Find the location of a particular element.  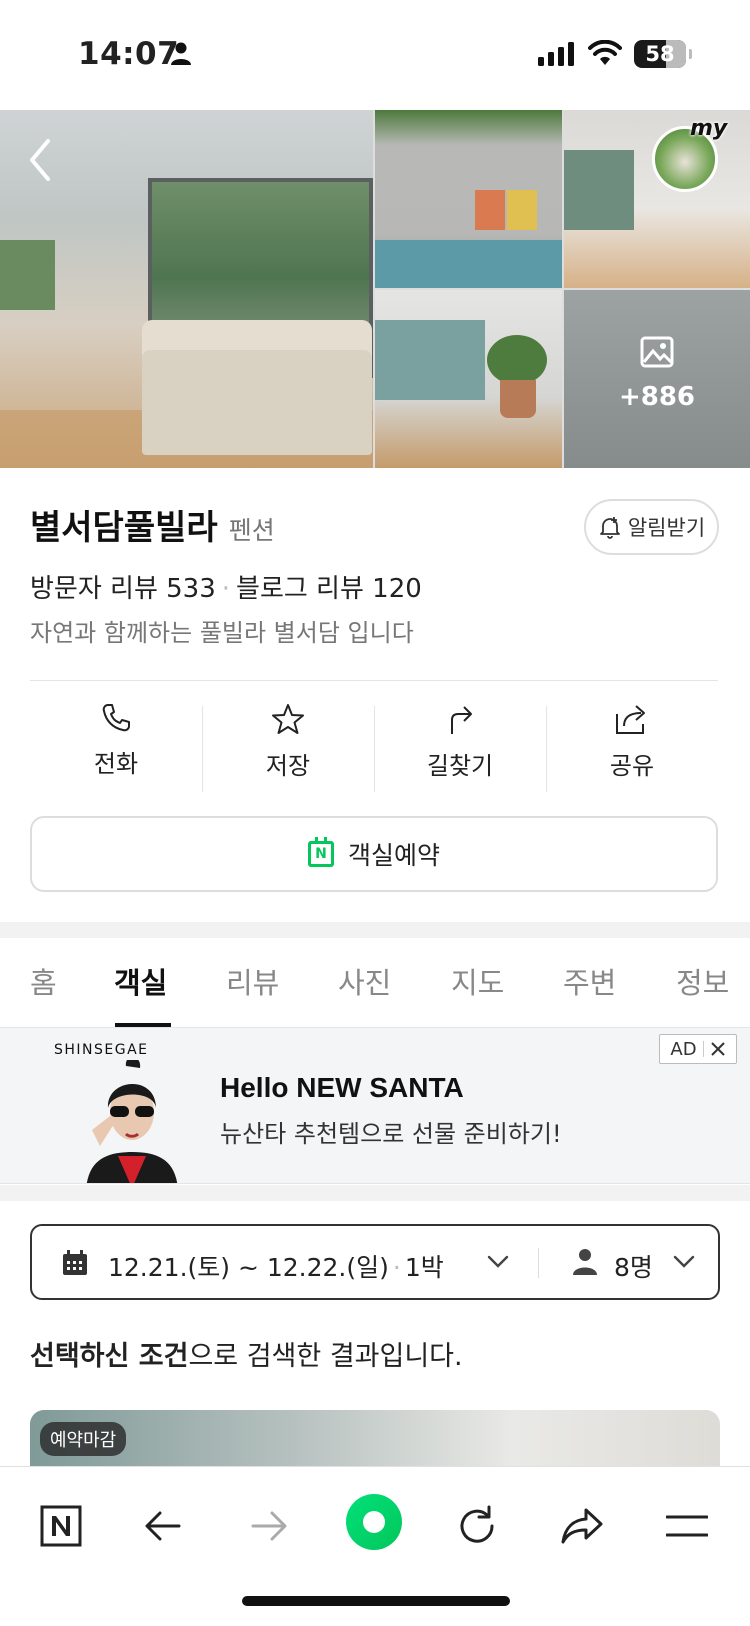

active-tab-indicator is located at coordinates (143, 1025).